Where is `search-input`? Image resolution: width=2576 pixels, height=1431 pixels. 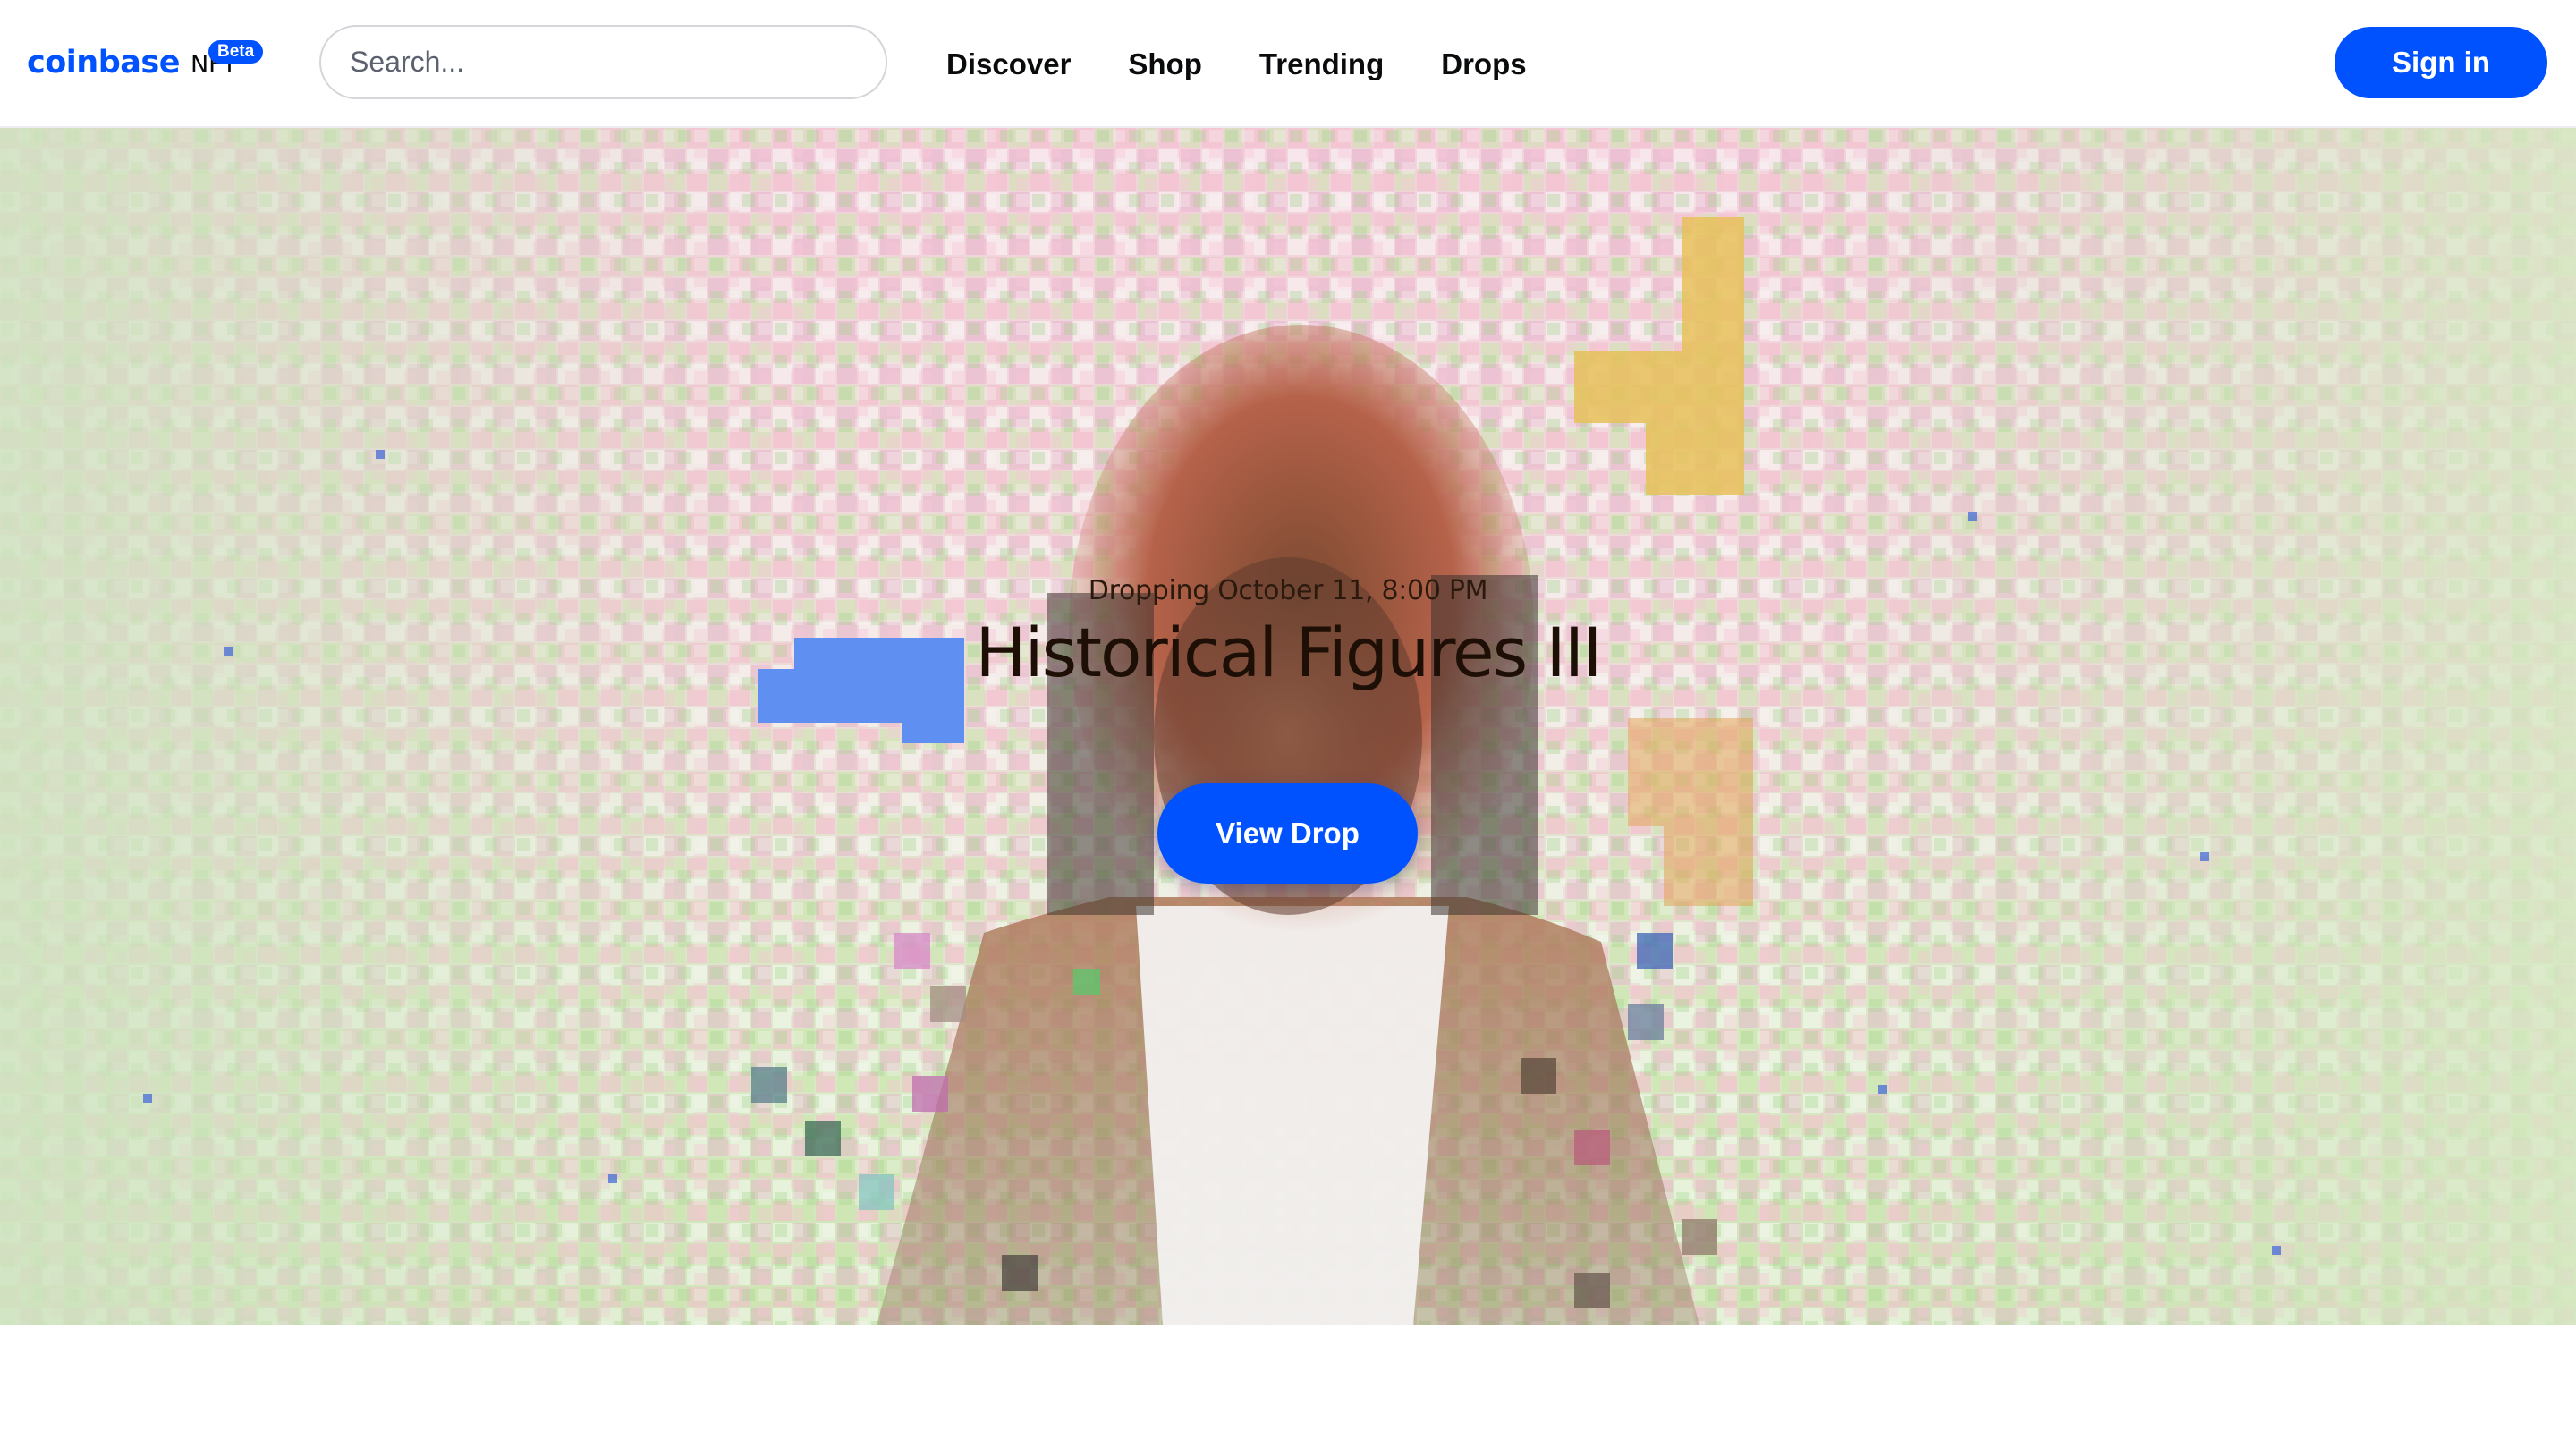 search-input is located at coordinates (600, 63).